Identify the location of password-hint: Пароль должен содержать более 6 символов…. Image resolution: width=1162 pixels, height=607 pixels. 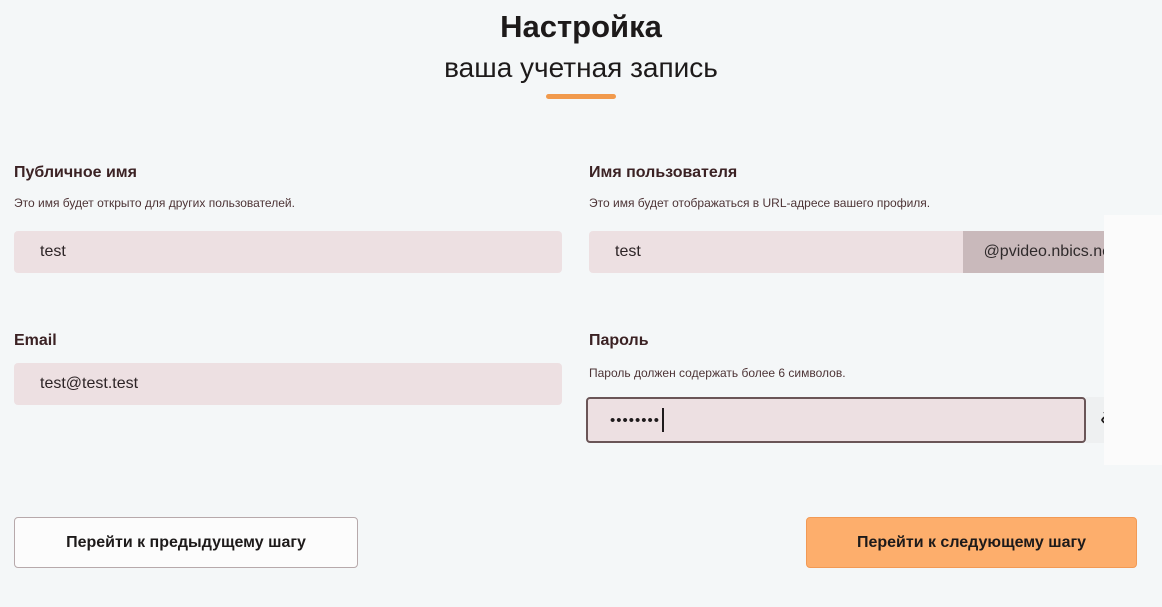
(717, 373).